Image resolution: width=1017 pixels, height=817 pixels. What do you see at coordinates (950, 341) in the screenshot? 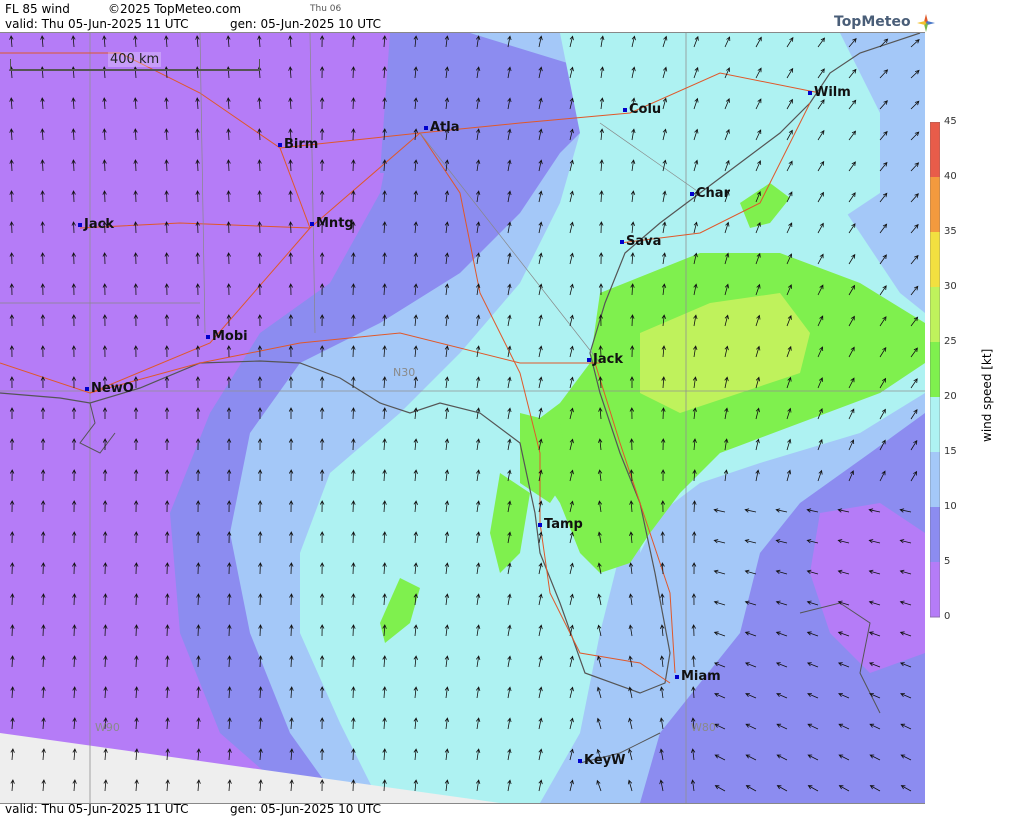
I see `legend-tick-label: 25` at bounding box center [950, 341].